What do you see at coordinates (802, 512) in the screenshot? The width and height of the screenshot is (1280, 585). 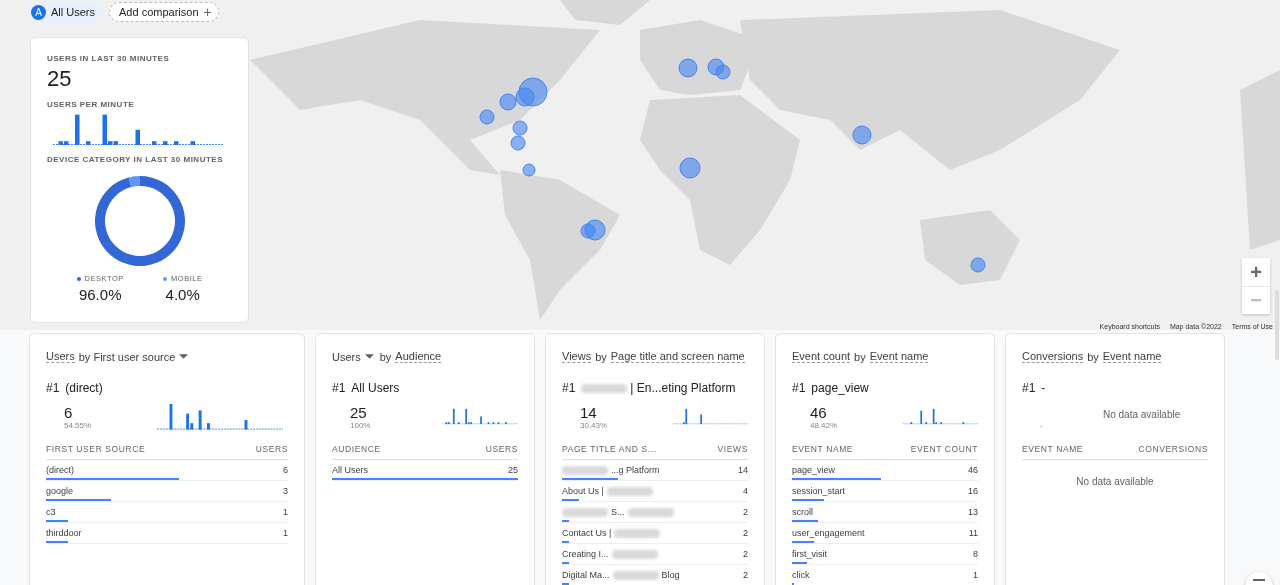 I see `table-cell: scroll` at bounding box center [802, 512].